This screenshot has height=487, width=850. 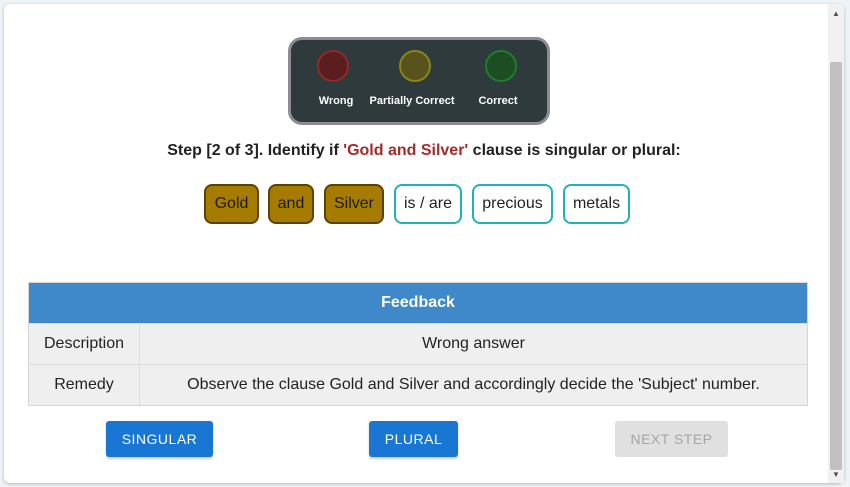 I want to click on scroll-down-arrow-icon: ▼, so click(x=836, y=474).